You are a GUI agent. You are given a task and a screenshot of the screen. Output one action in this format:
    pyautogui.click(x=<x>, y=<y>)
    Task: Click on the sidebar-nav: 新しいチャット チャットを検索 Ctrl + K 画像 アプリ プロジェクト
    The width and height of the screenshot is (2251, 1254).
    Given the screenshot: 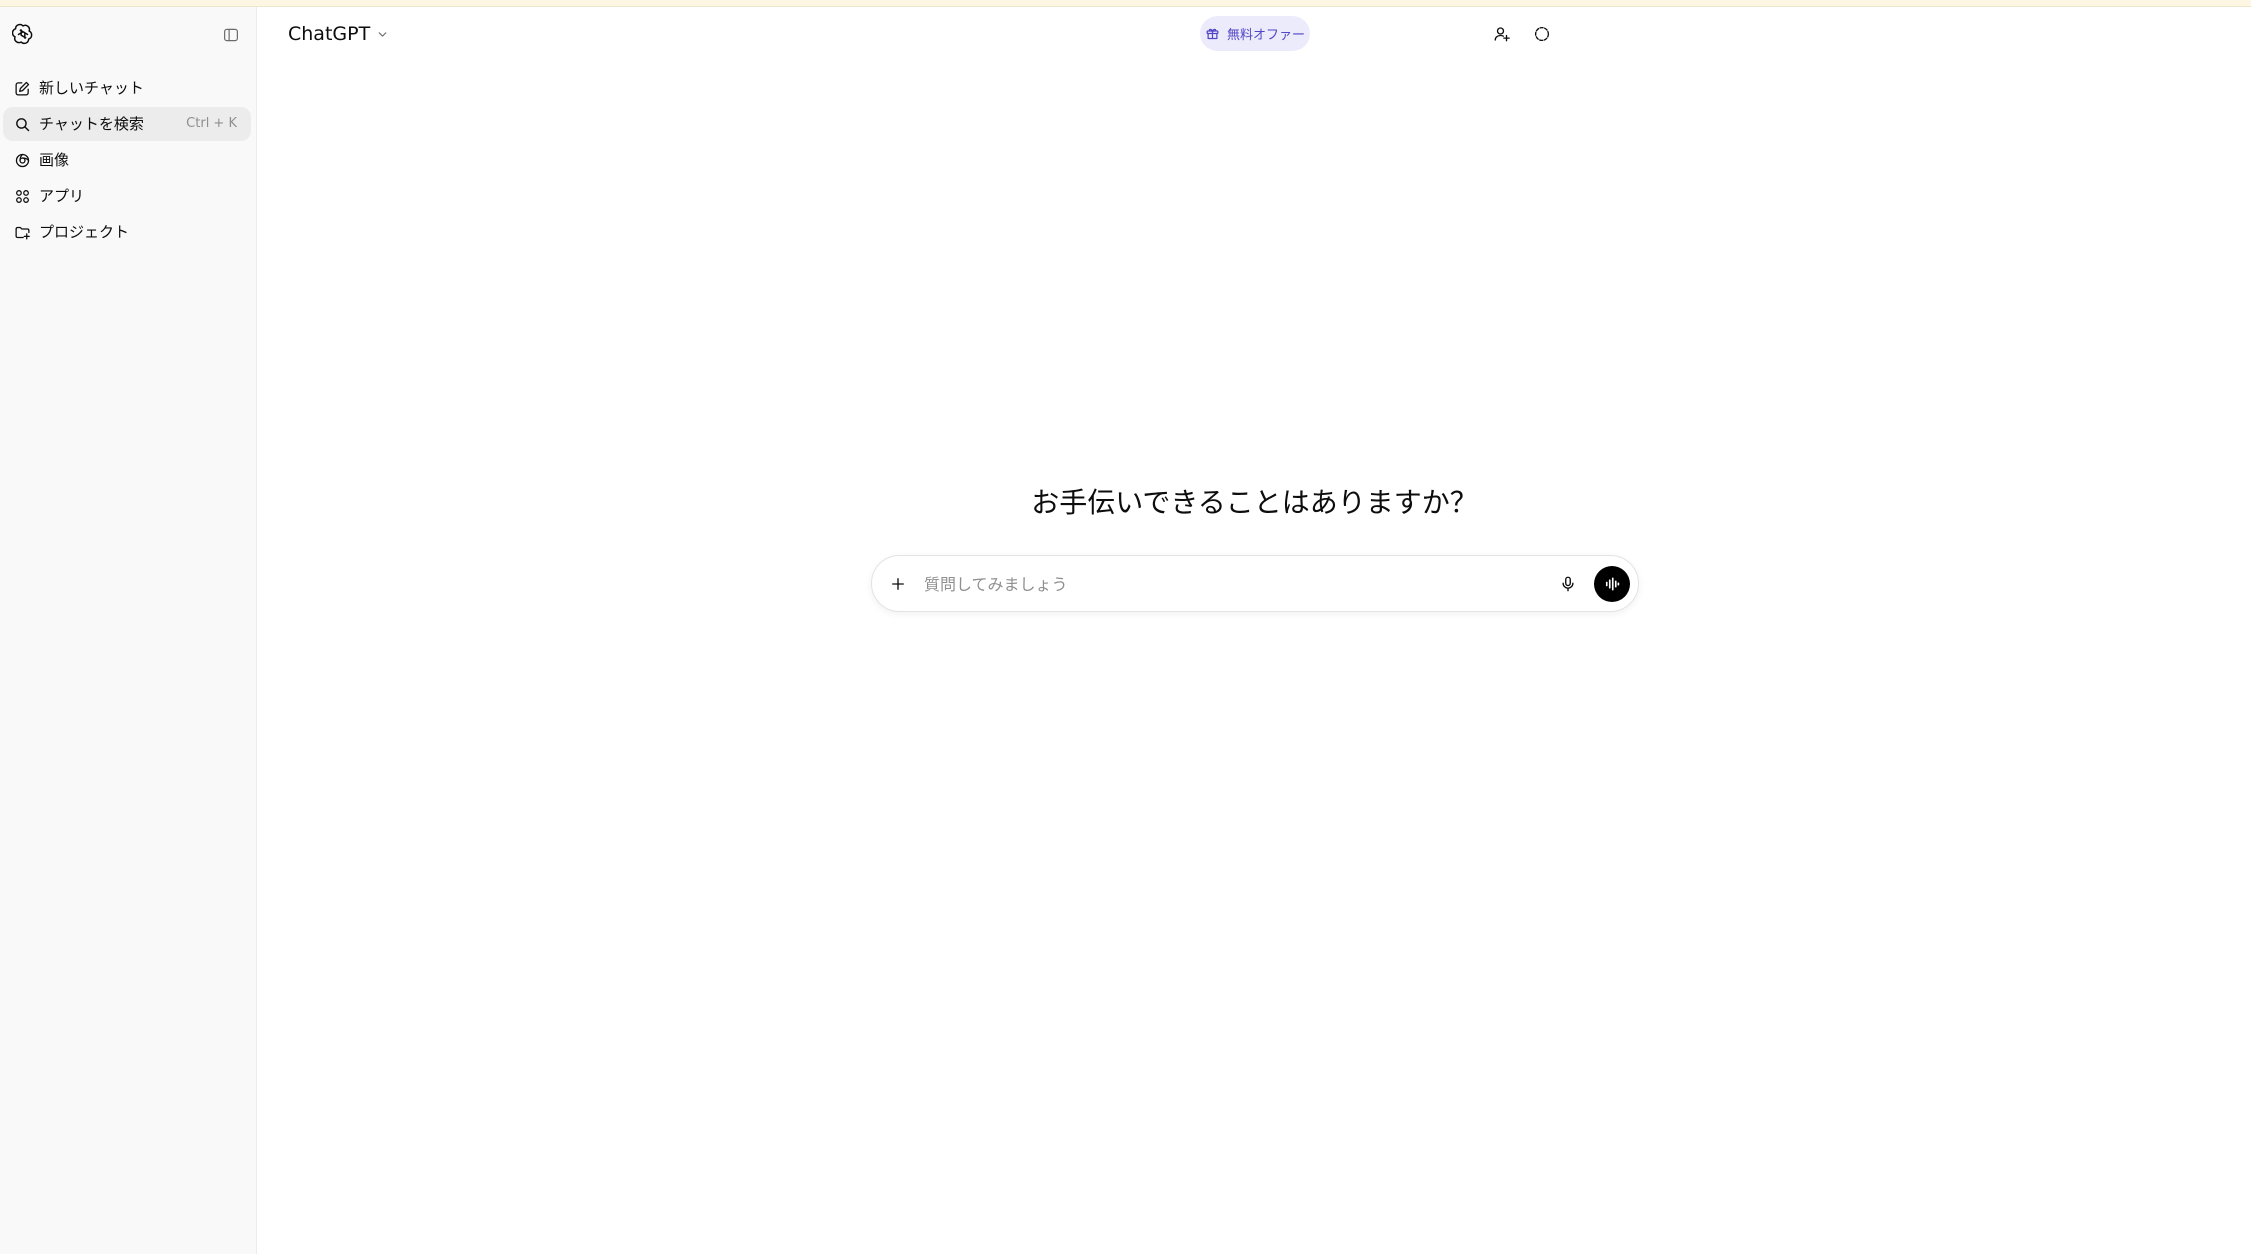 What is the action you would take?
    pyautogui.click(x=127, y=161)
    